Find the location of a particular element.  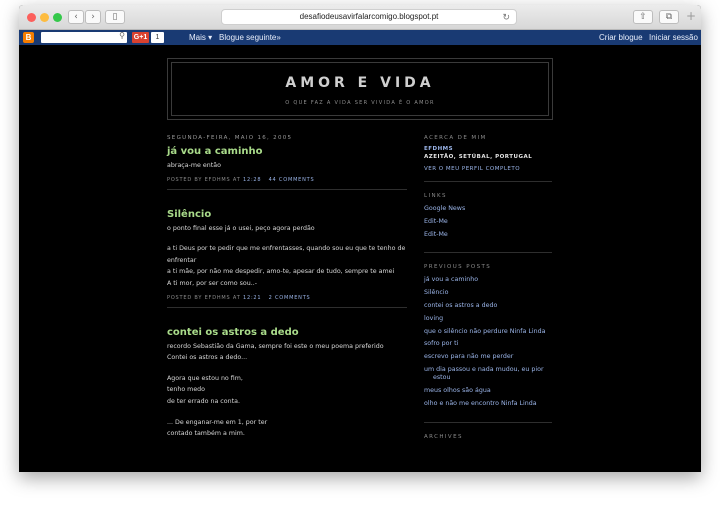

search-icon: ⚲ is located at coordinates (122, 35).